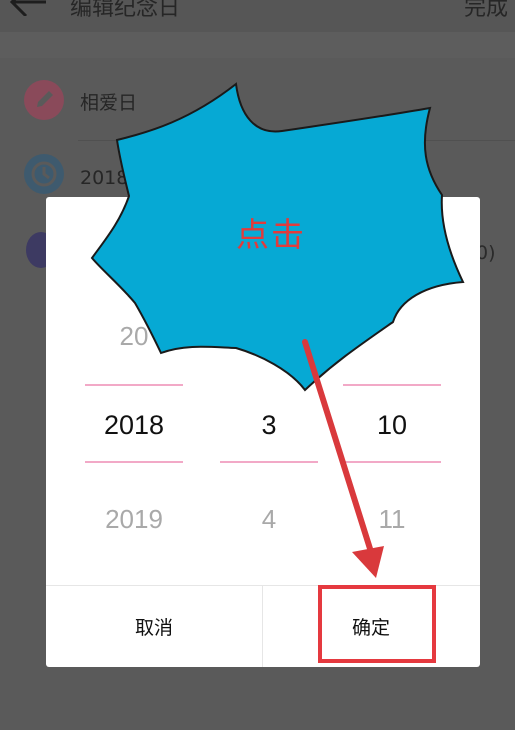  Describe the element at coordinates (392, 519) in the screenshot. I see `day-below: 11` at that location.